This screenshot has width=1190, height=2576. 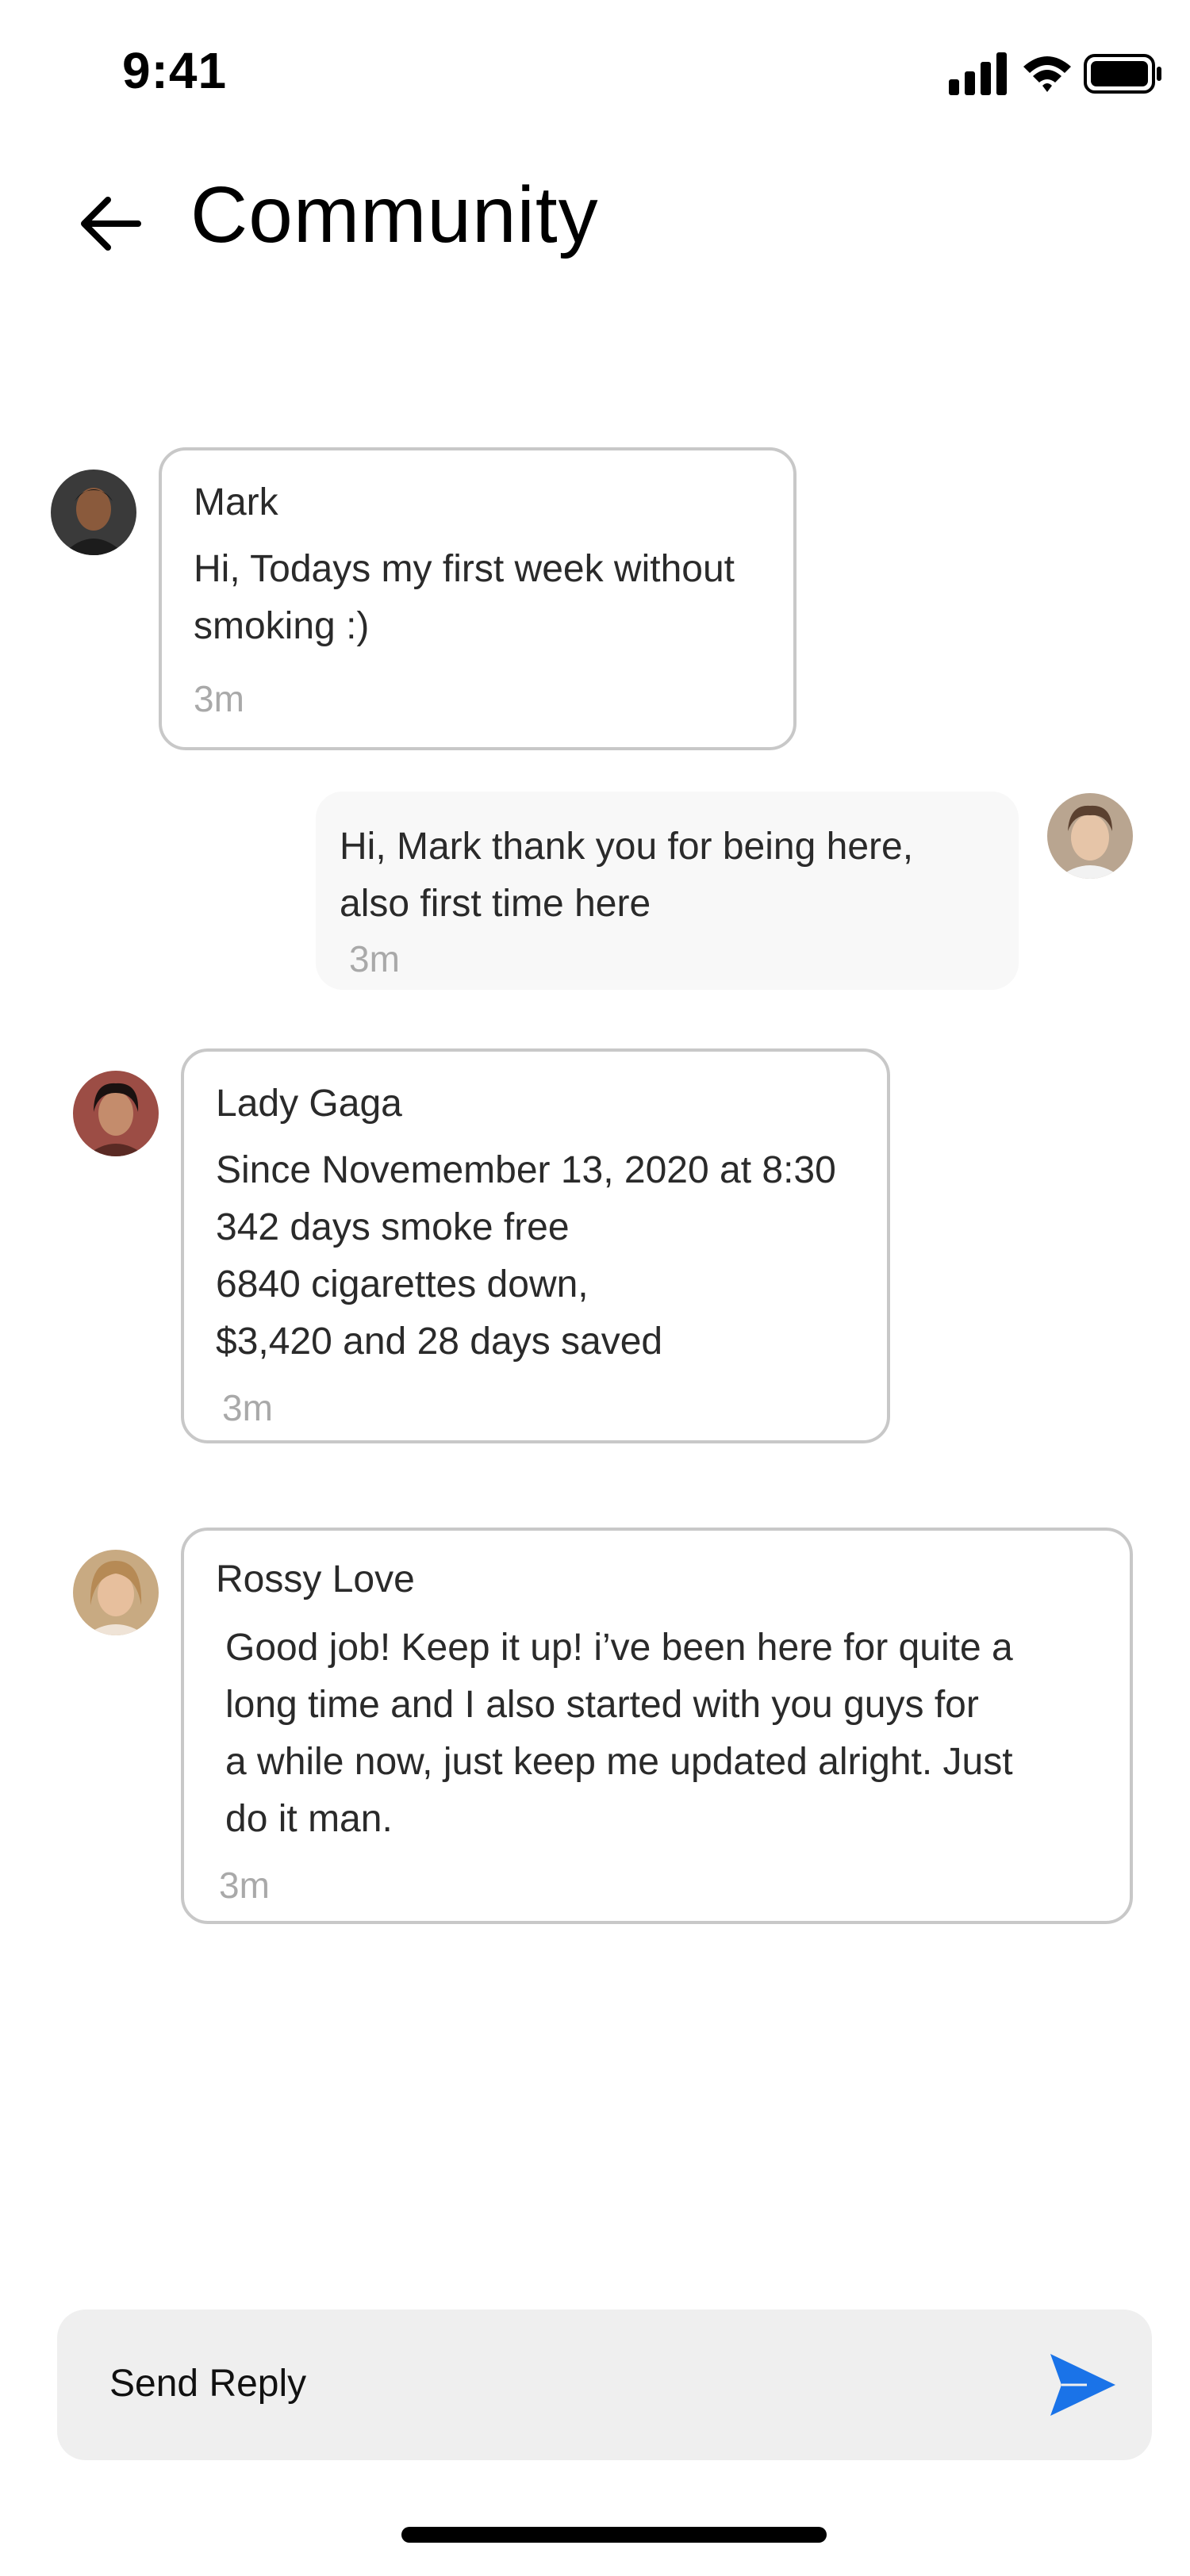 I want to click on arrow-left-icon, so click(x=111, y=224).